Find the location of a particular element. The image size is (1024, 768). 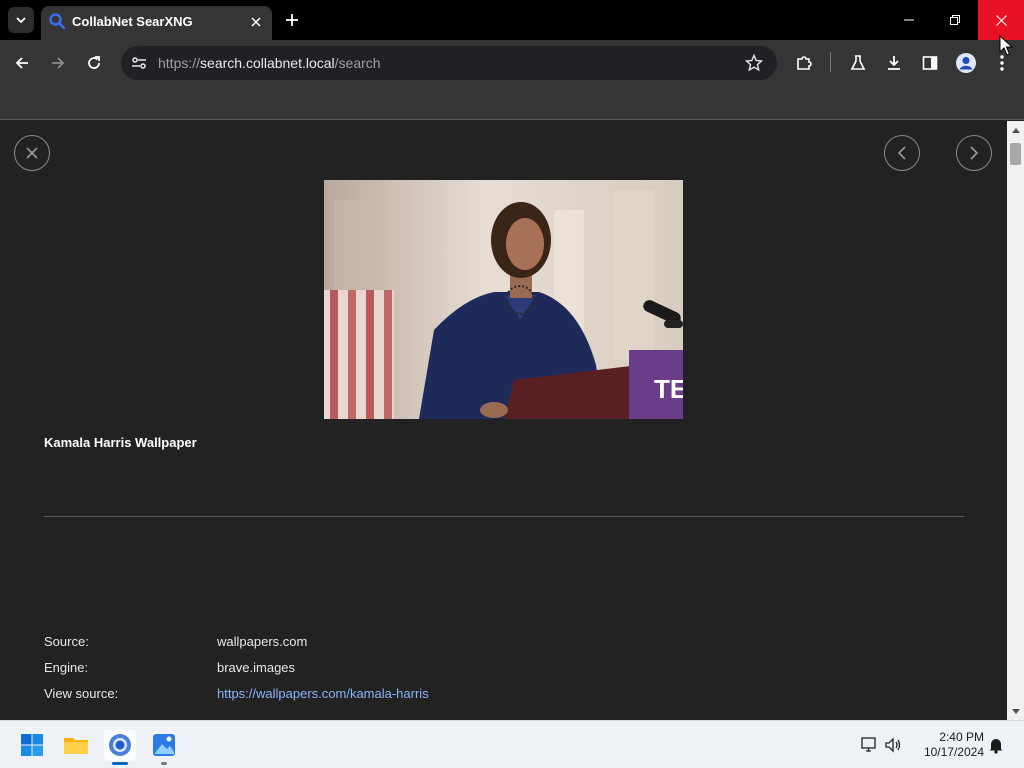

close-detail-button is located at coordinates (32, 153).